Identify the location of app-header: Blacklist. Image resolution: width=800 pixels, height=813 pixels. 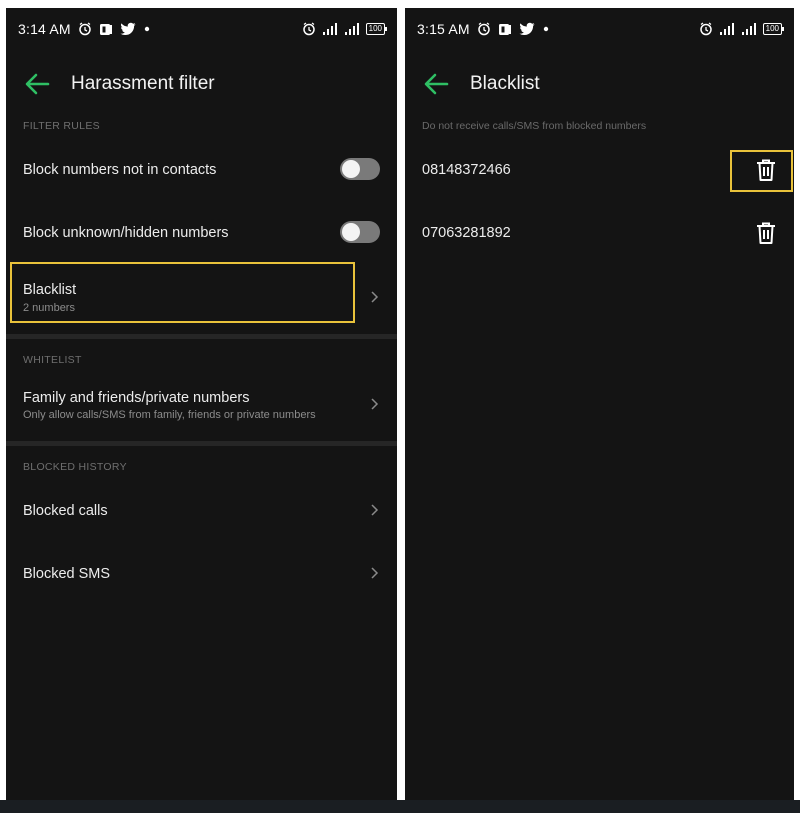
(599, 84).